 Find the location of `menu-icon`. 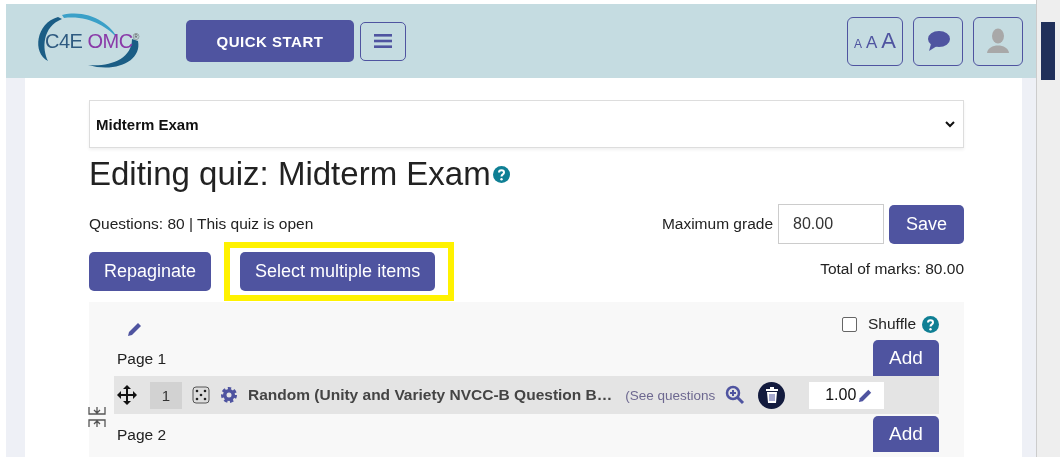

menu-icon is located at coordinates (383, 41).